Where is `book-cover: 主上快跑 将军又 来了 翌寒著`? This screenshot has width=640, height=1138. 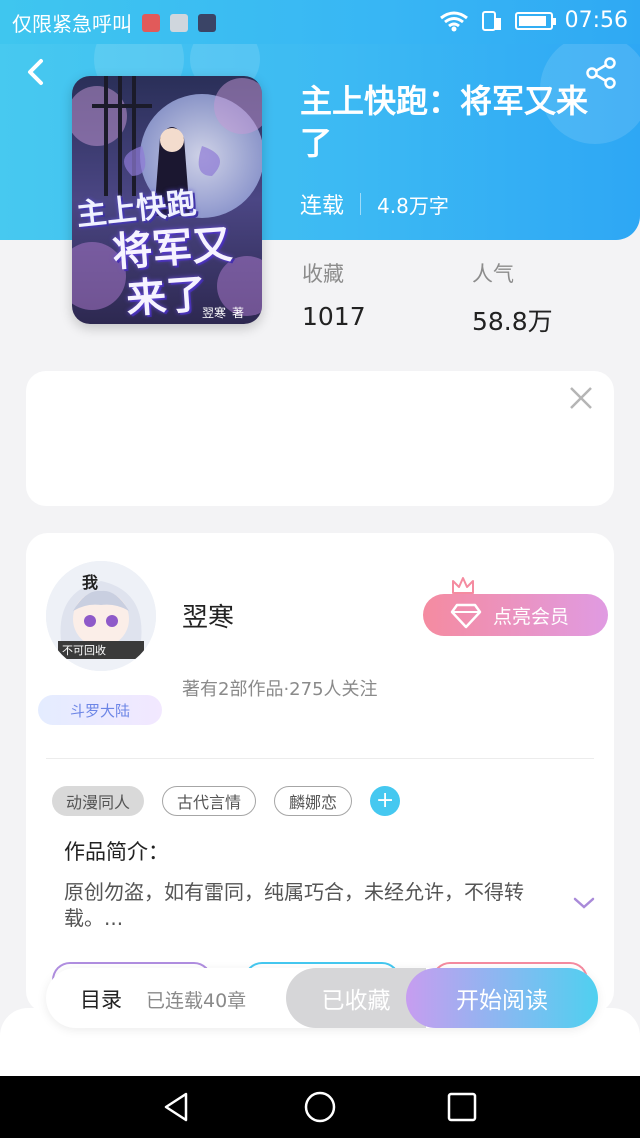
book-cover: 主上快跑 将军又 来了 翌寒著 is located at coordinates (167, 200).